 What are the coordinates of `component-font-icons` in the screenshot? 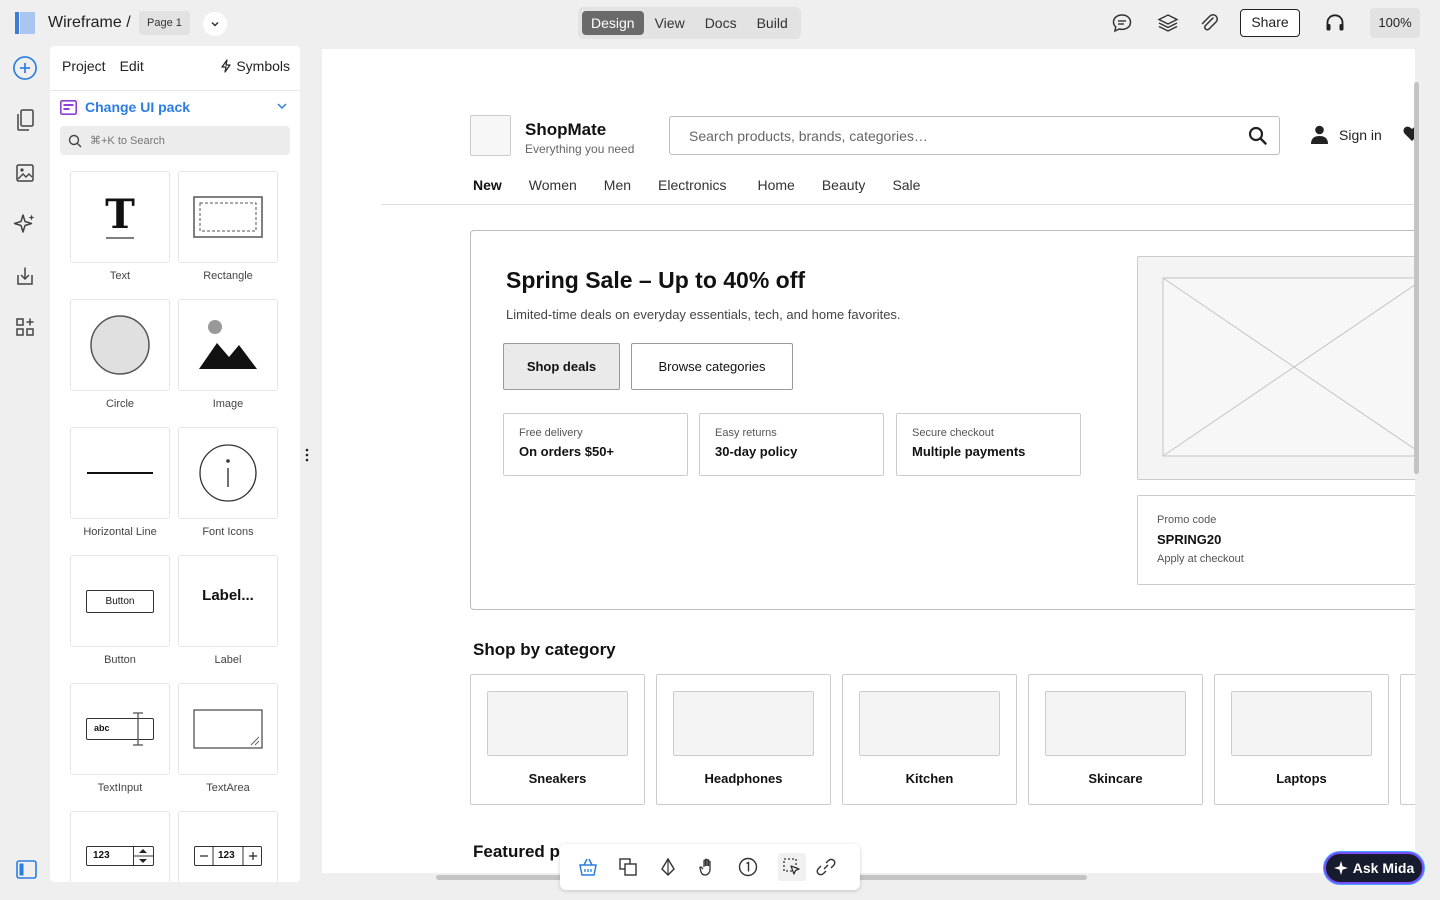 It's located at (228, 473).